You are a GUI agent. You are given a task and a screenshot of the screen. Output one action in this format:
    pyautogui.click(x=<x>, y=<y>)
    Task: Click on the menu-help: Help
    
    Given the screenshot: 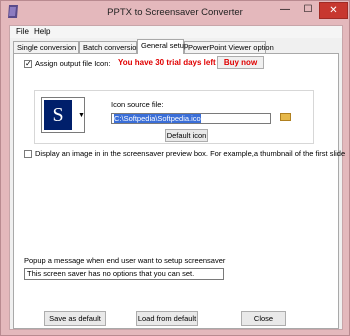 What is the action you would take?
    pyautogui.click(x=42, y=31)
    